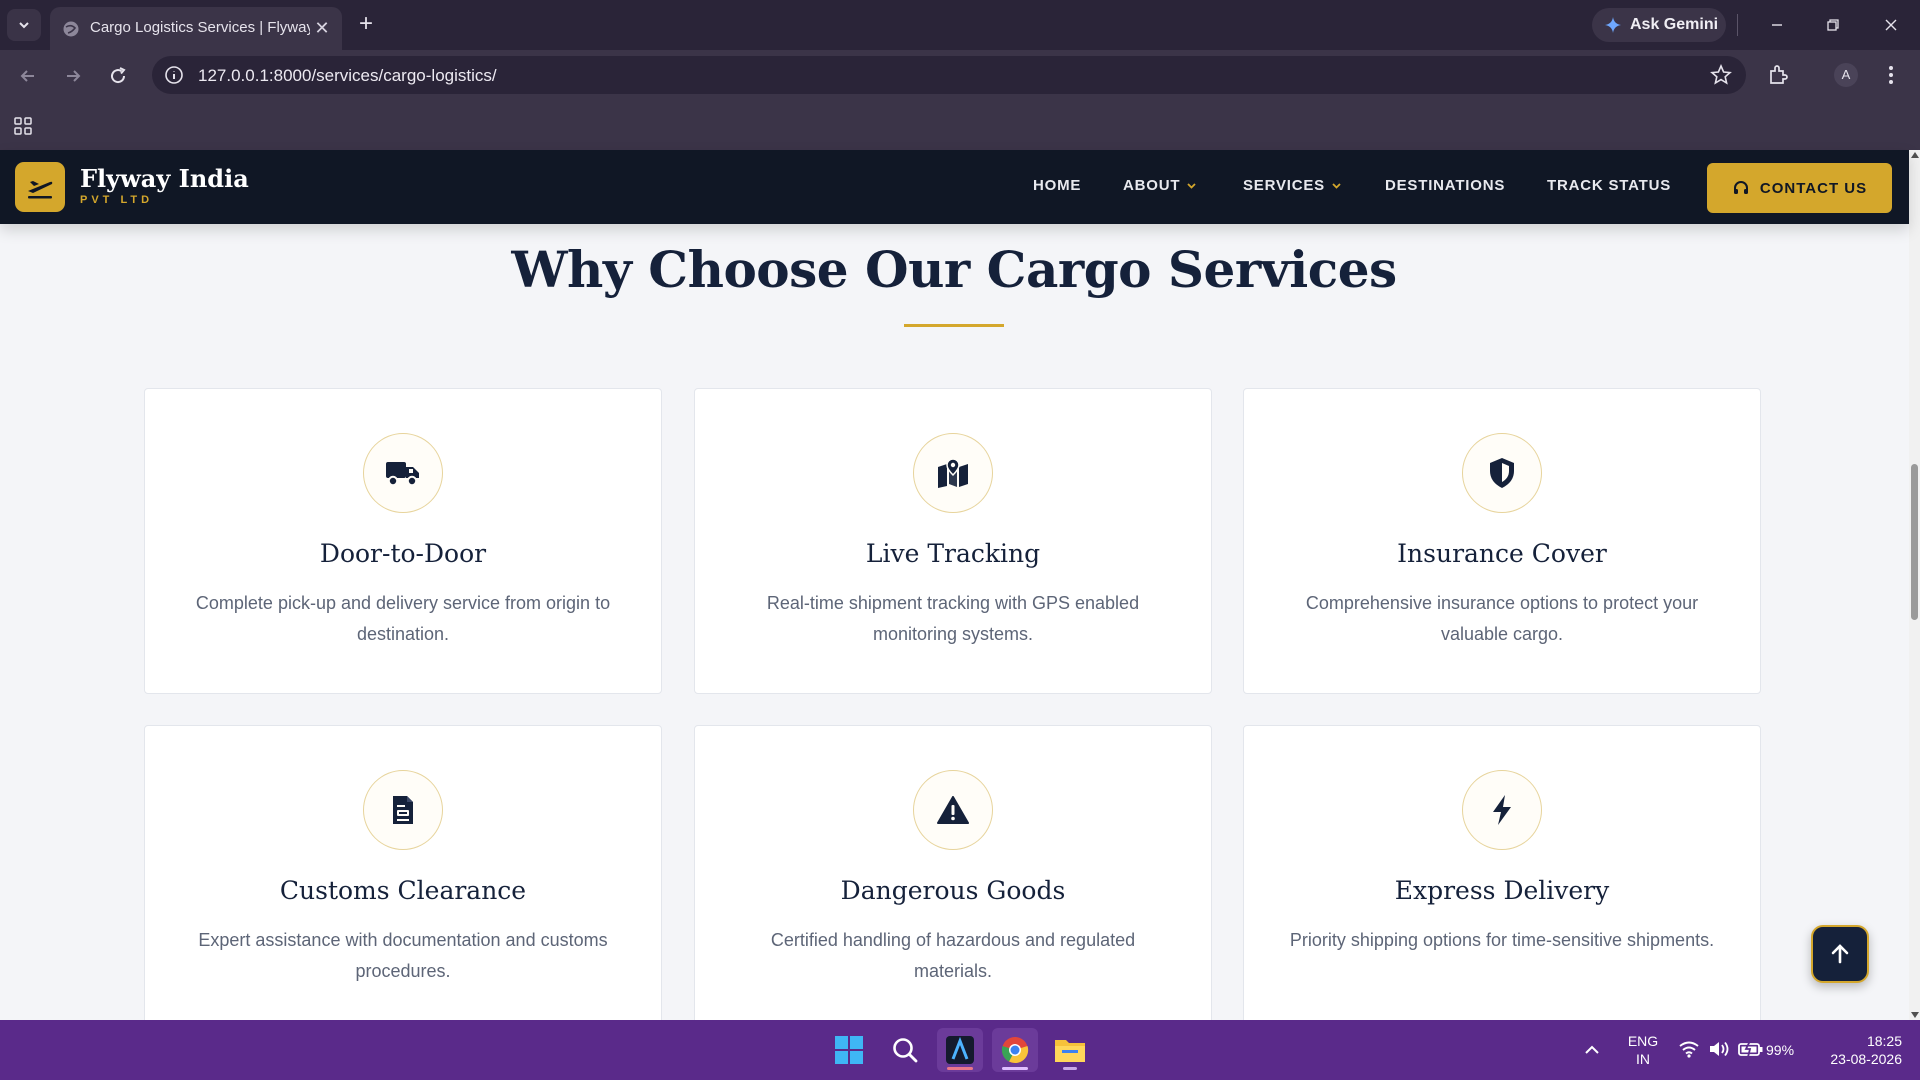  I want to click on close-tab-icon: ✕, so click(322, 28).